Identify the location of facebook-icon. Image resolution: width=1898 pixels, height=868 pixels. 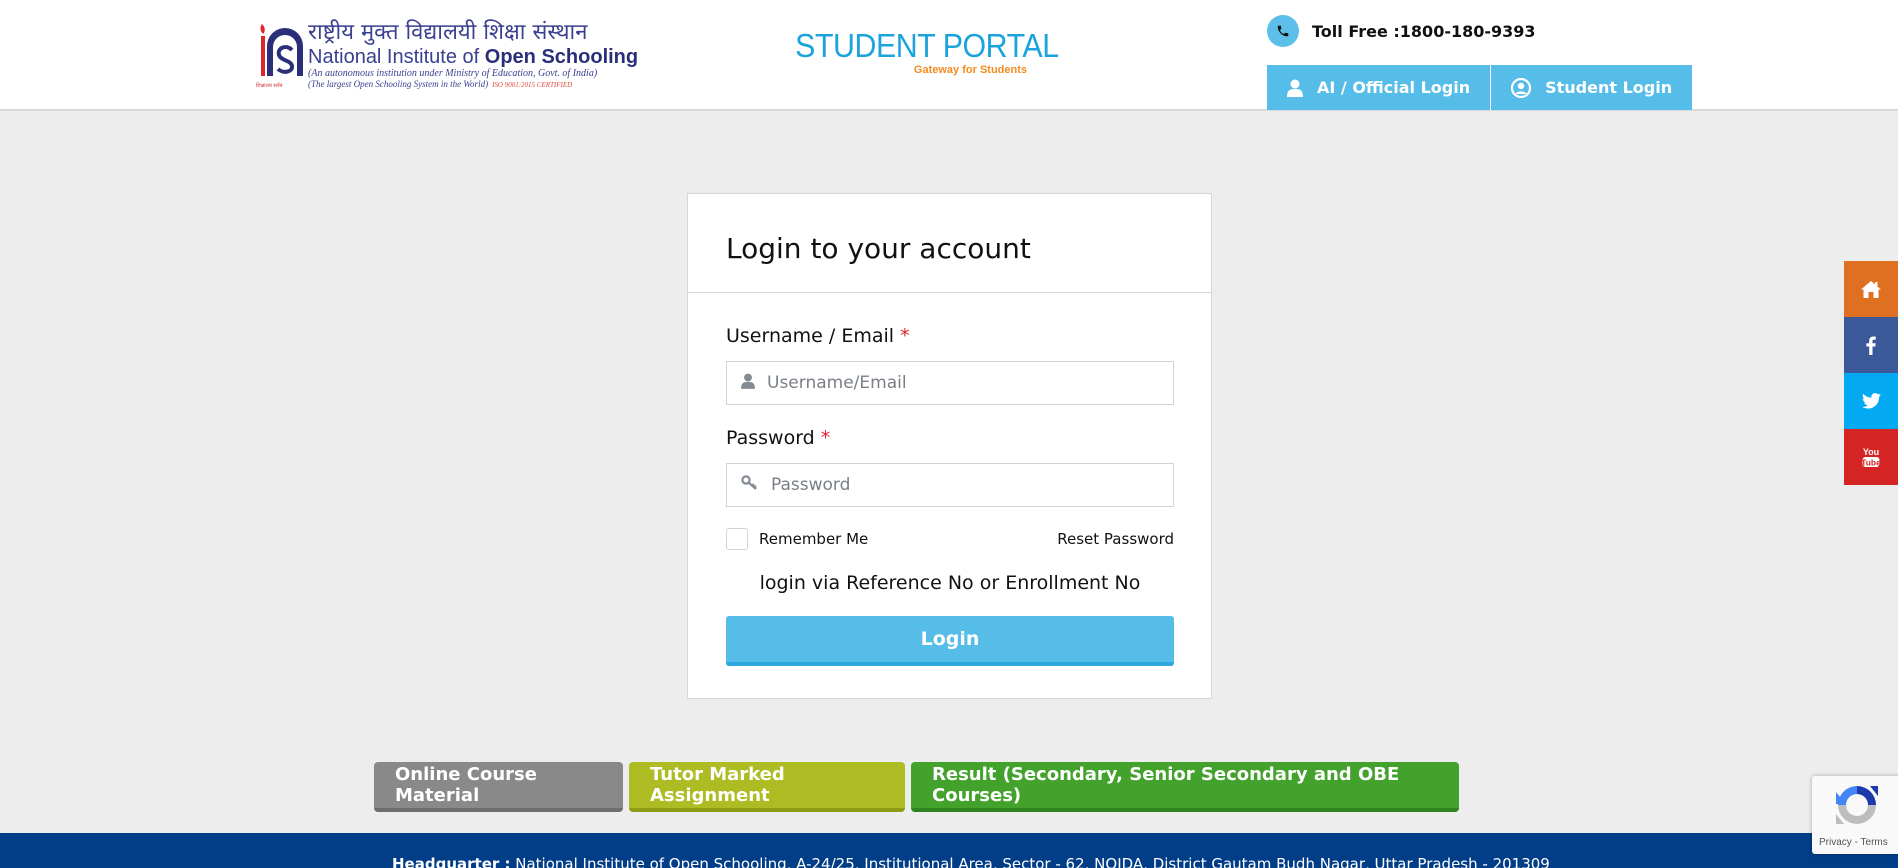
(1871, 345).